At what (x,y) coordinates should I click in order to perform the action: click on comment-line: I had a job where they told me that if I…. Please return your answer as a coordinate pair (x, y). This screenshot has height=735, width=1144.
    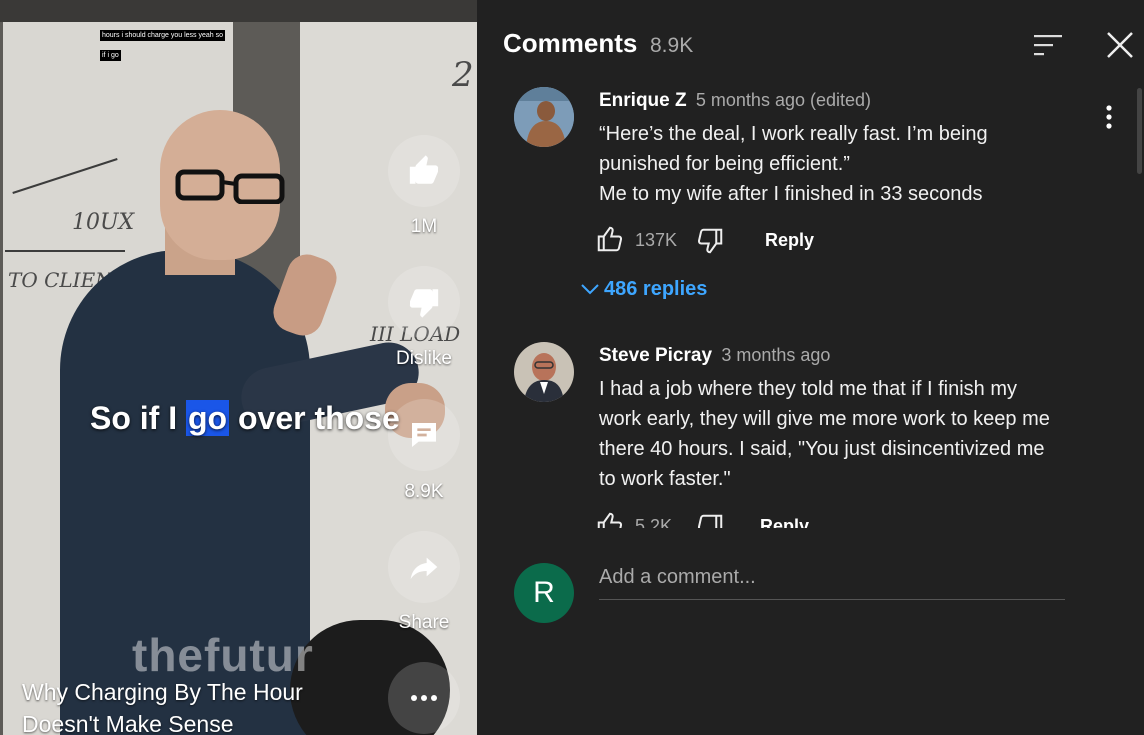
    Looking at the image, I should click on (808, 389).